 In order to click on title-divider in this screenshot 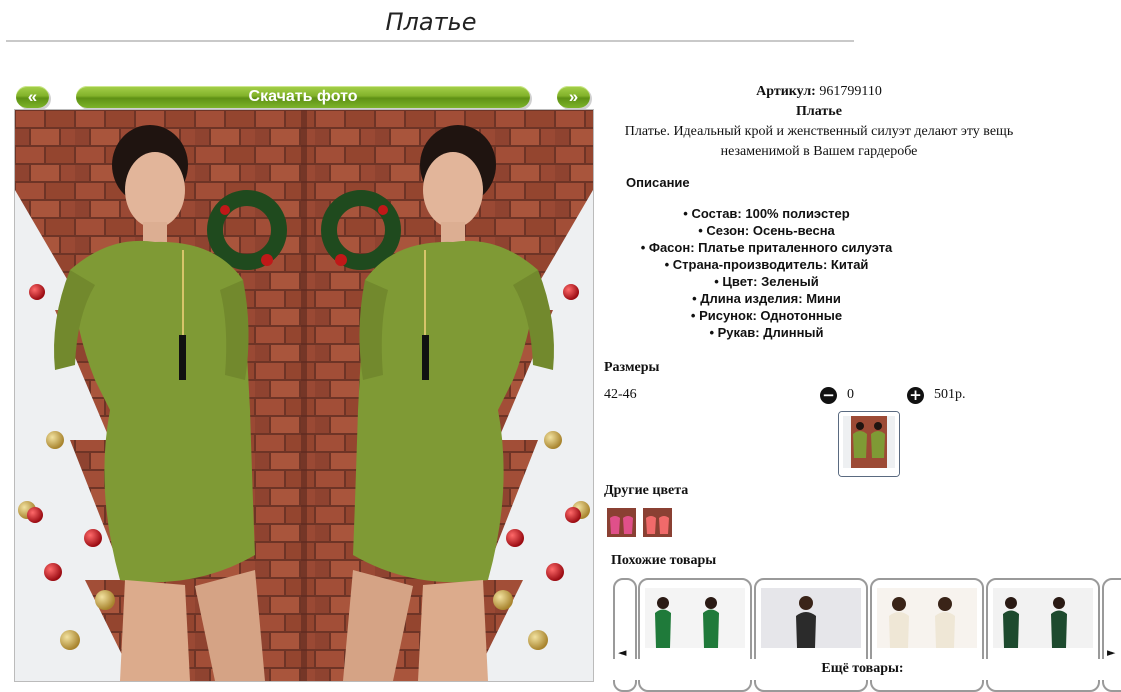, I will do `click(430, 41)`.